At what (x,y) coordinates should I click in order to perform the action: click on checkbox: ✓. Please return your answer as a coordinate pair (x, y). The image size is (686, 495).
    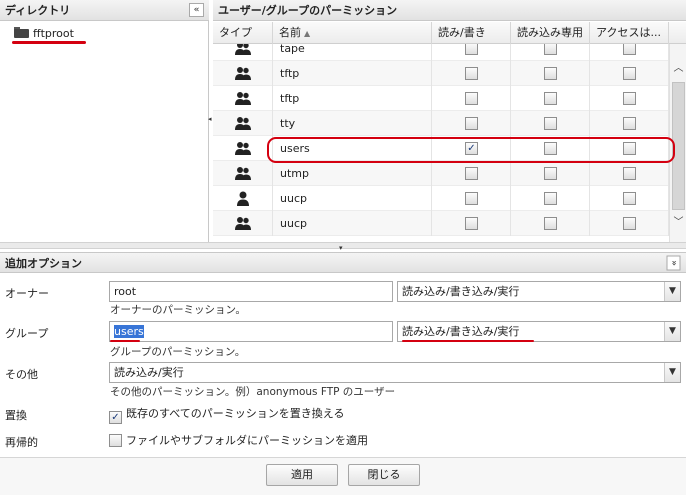
    Looking at the image, I should click on (115, 417).